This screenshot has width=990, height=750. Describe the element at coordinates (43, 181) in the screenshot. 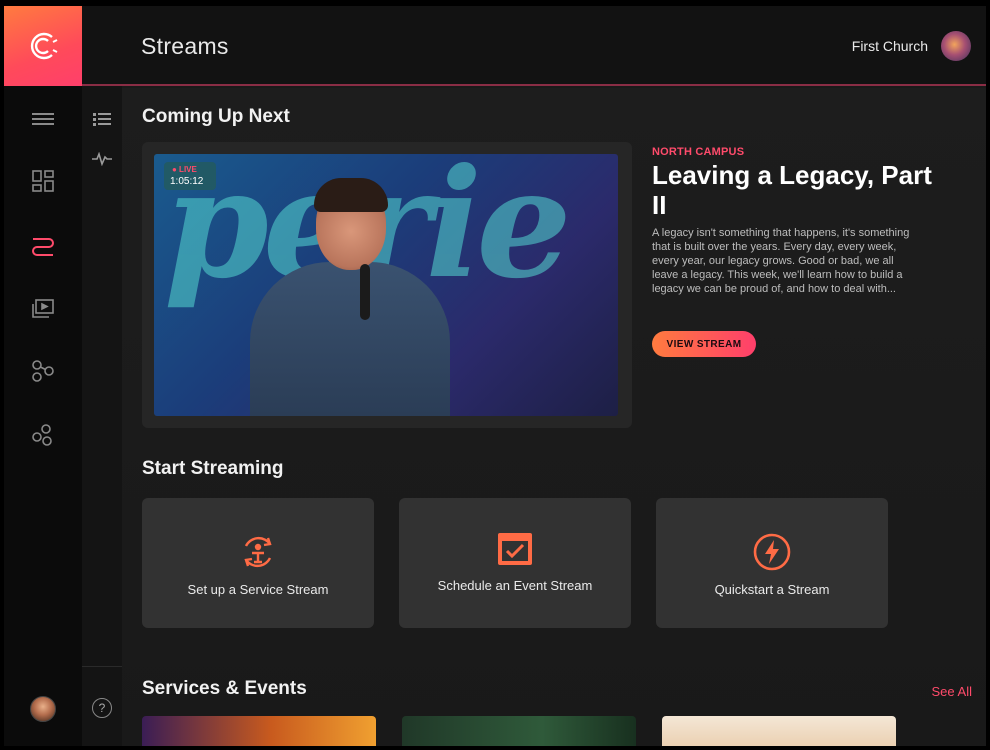

I see `dashboard-icon` at that location.